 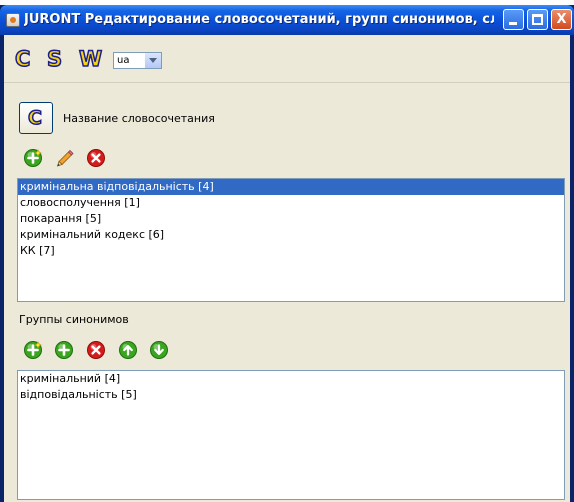 I want to click on add-new-group-button, so click(x=33, y=350).